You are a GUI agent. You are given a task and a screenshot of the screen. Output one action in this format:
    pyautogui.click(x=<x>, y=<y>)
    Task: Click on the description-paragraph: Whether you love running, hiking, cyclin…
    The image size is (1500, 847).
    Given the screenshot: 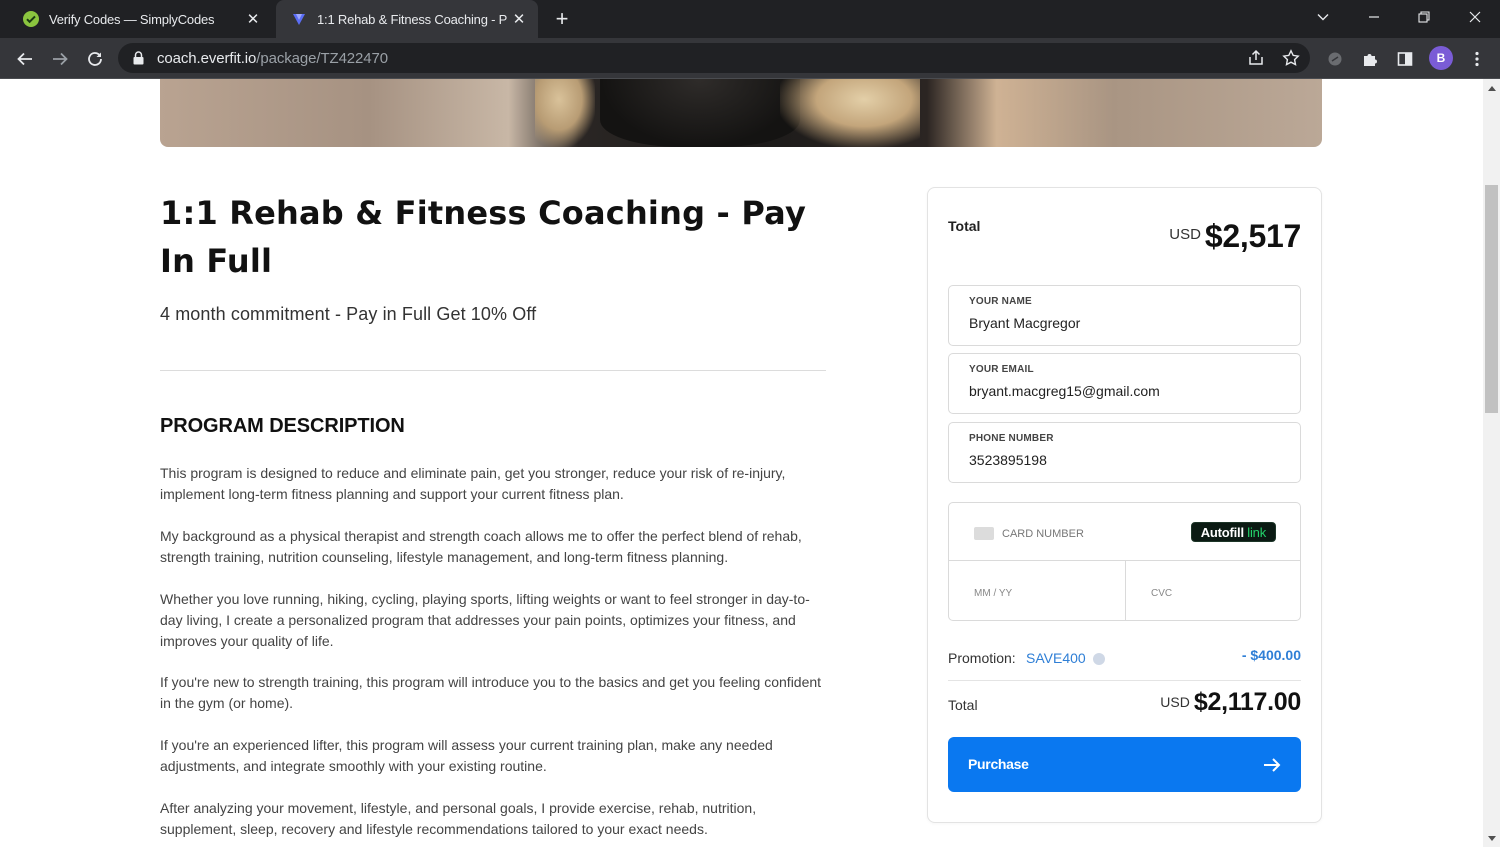 What is the action you would take?
    pyautogui.click(x=485, y=620)
    